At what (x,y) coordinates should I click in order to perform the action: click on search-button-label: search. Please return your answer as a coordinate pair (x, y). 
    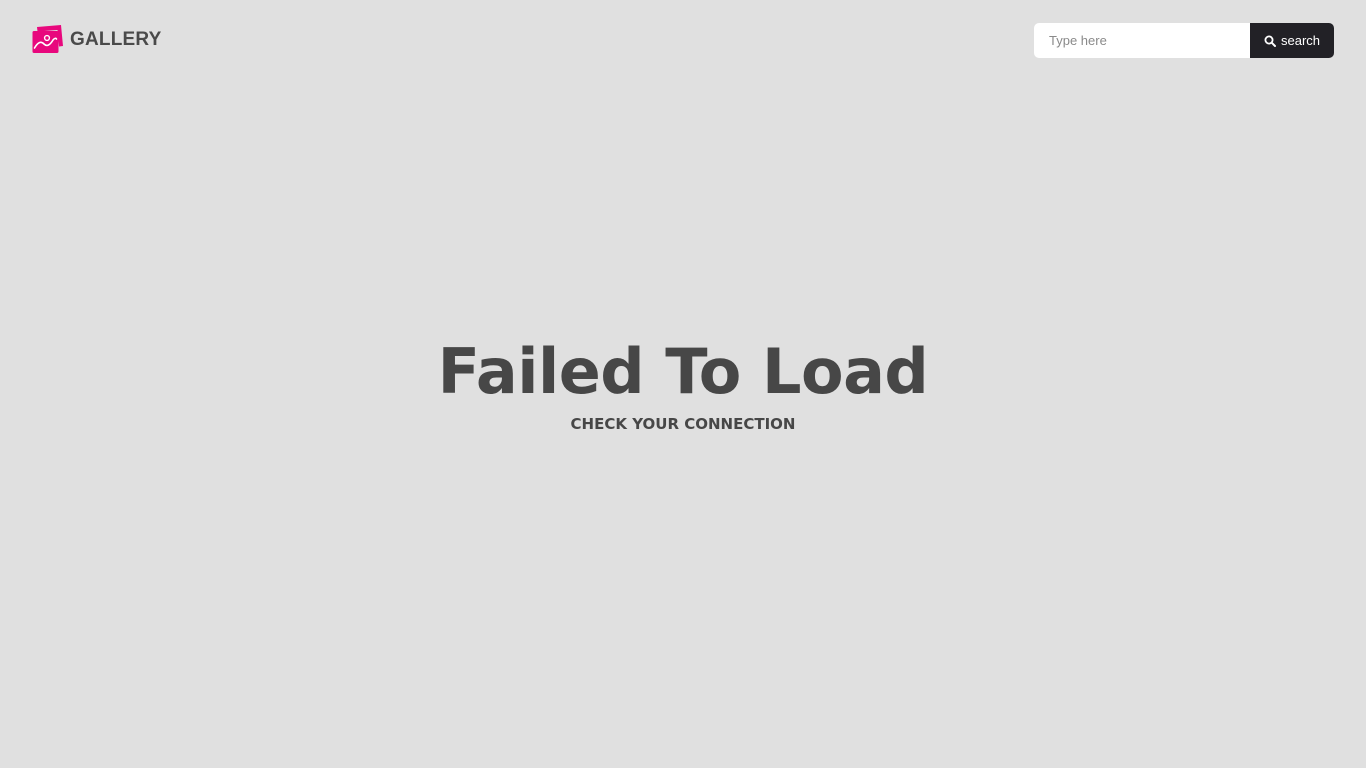
    Looking at the image, I should click on (1300, 40).